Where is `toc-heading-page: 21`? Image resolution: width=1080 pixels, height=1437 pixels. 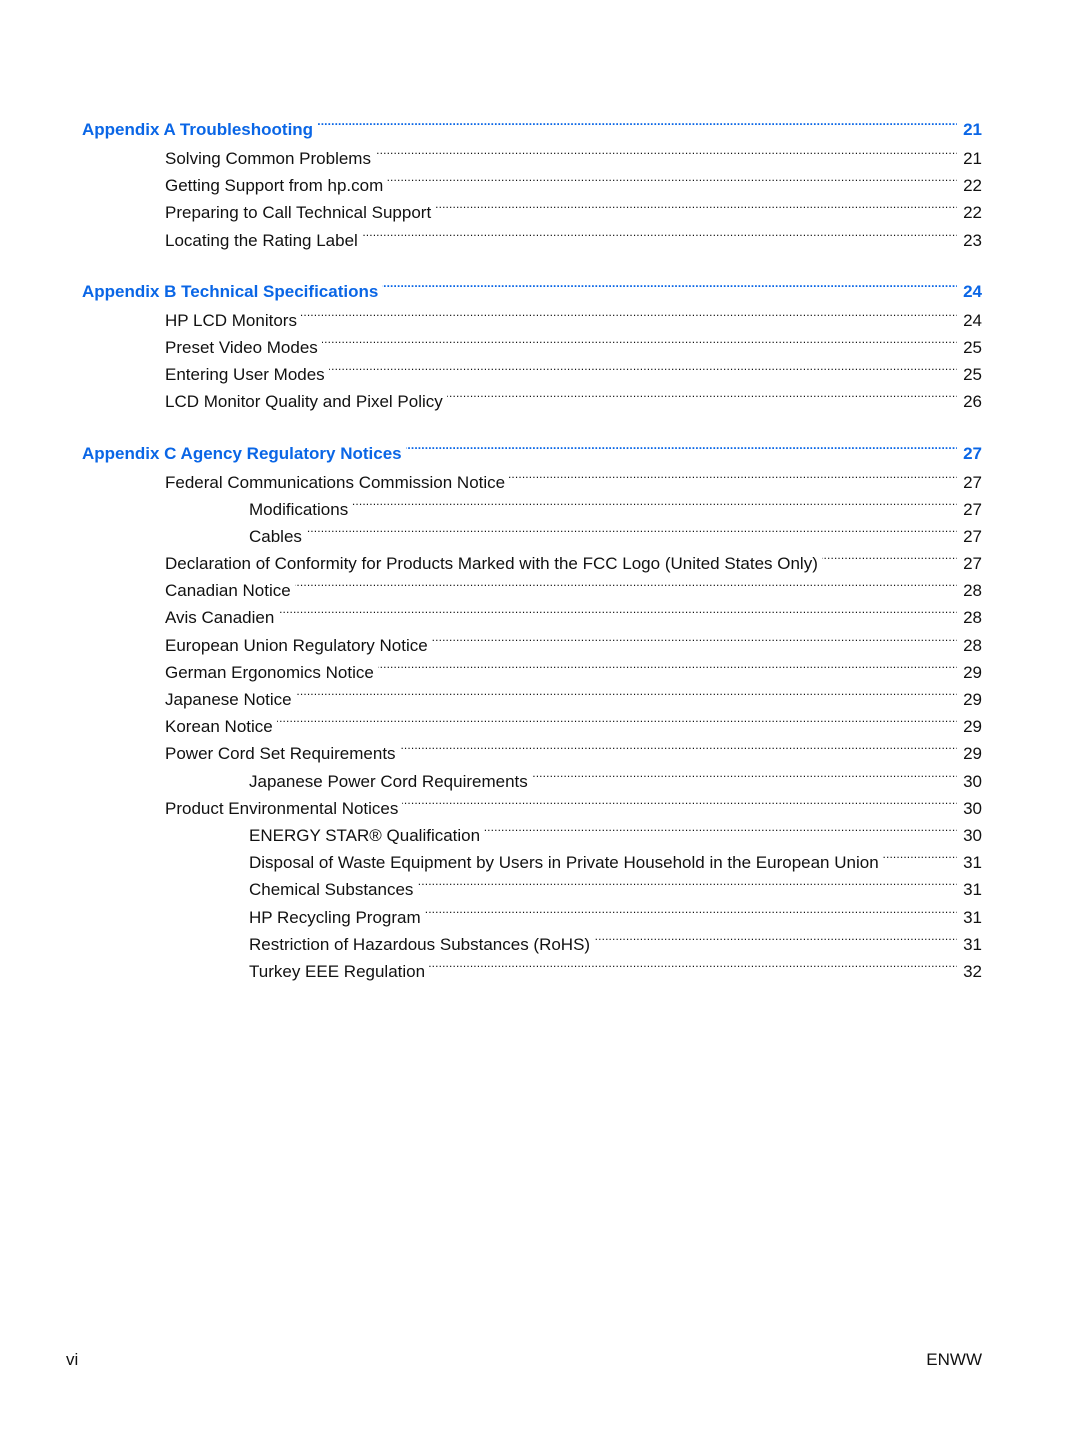
toc-heading-page: 21 is located at coordinates (972, 129).